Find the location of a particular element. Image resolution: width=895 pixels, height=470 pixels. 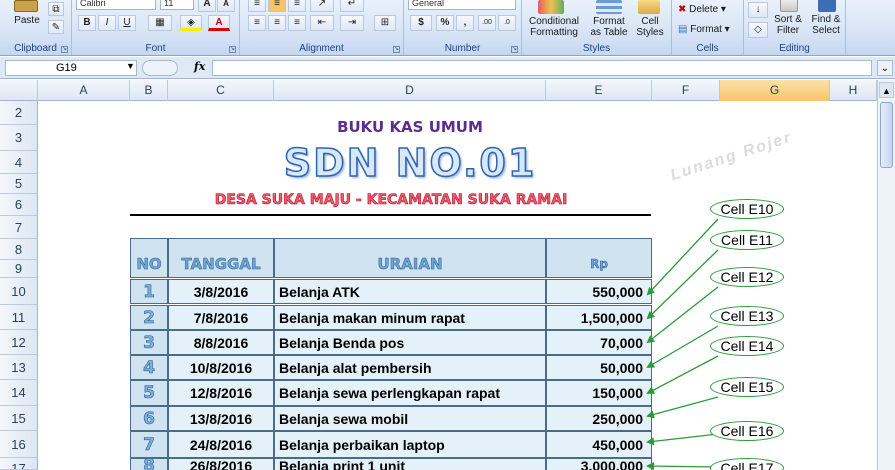

callout-e16: Cell E16 is located at coordinates (747, 431).